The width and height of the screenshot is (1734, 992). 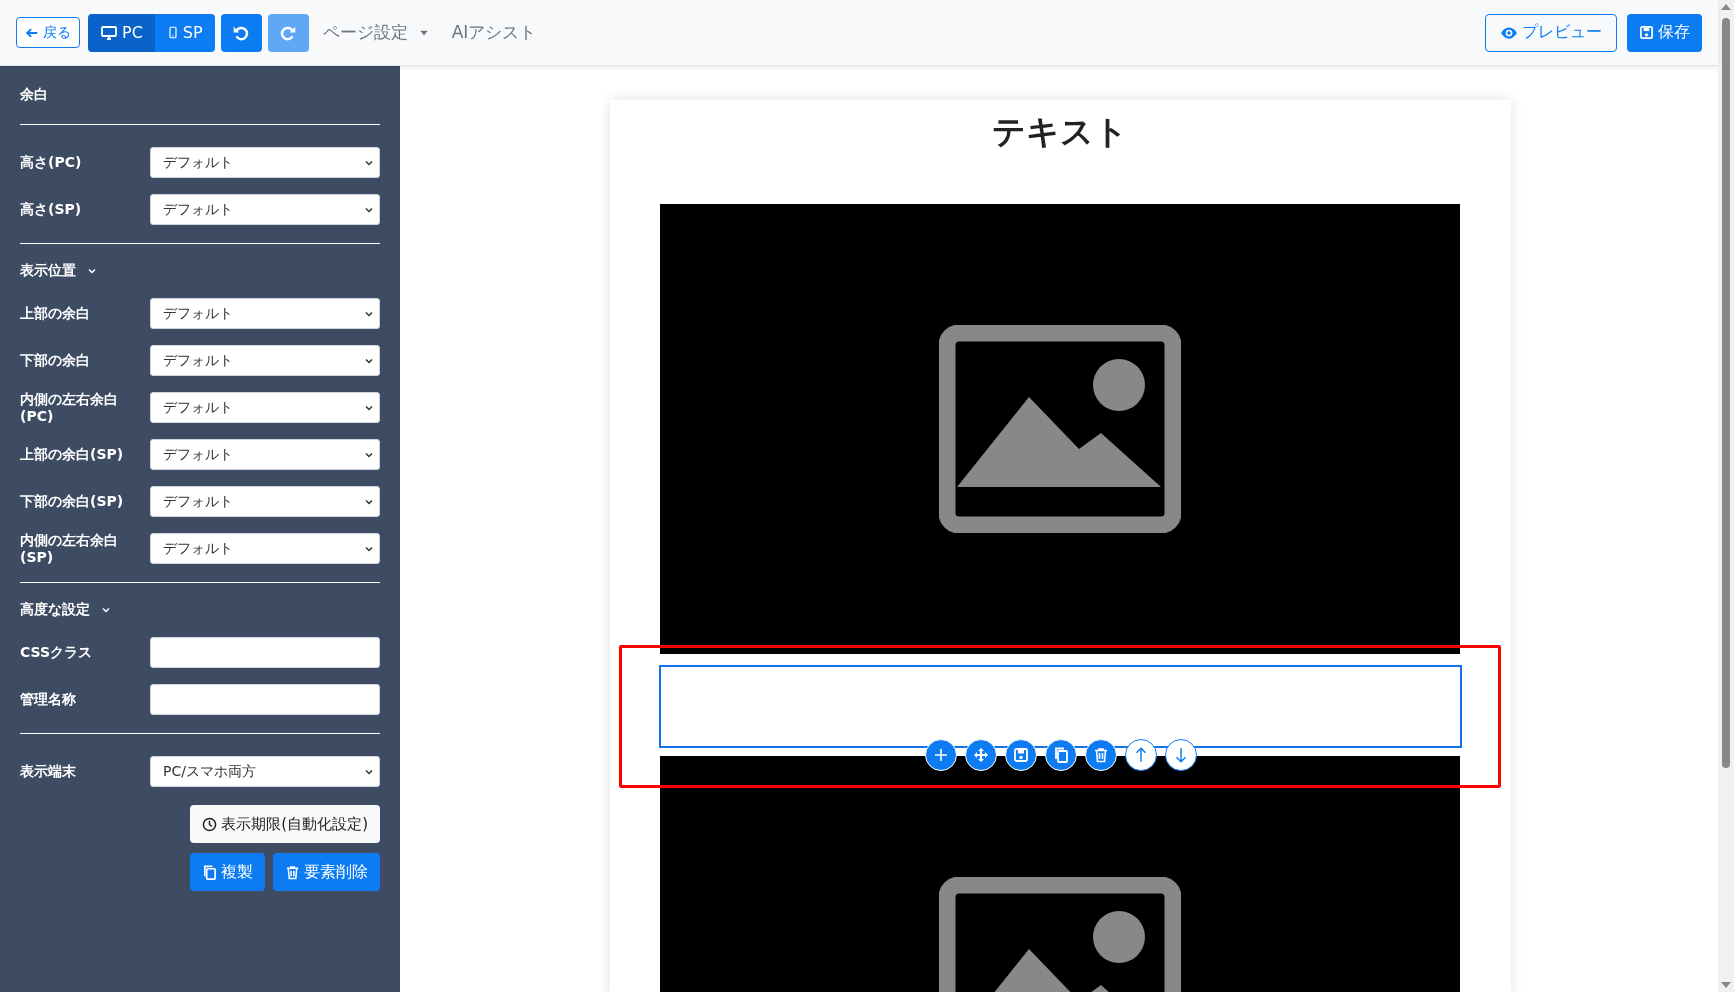 I want to click on device-tab: PC, so click(x=121, y=32).